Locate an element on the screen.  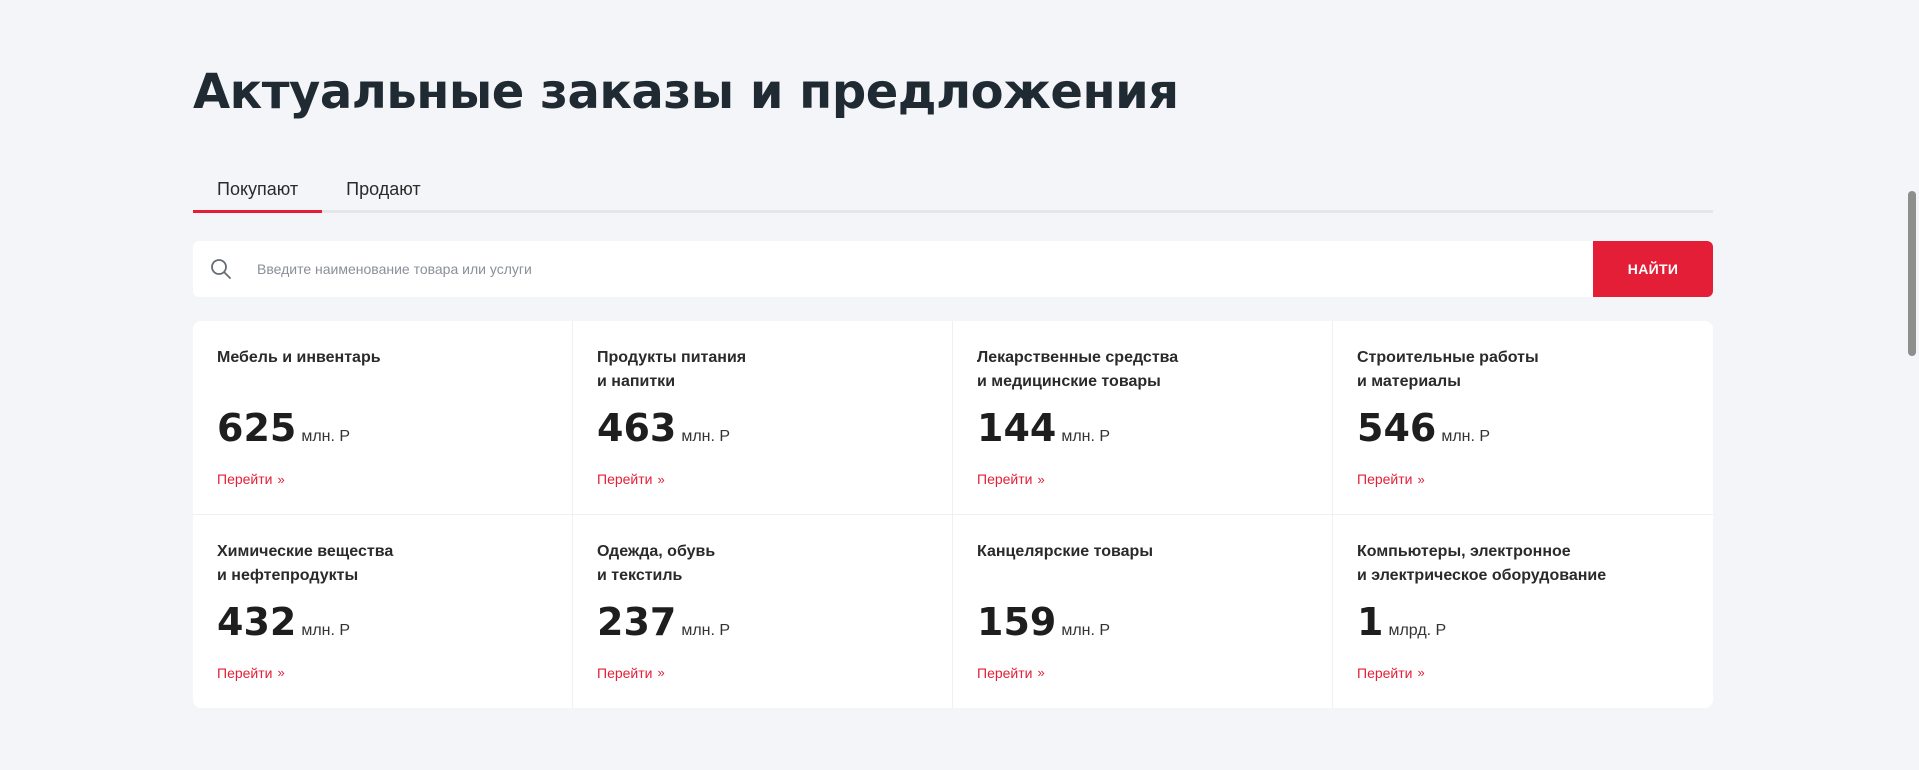
amount-value: 546 is located at coordinates (1397, 428).